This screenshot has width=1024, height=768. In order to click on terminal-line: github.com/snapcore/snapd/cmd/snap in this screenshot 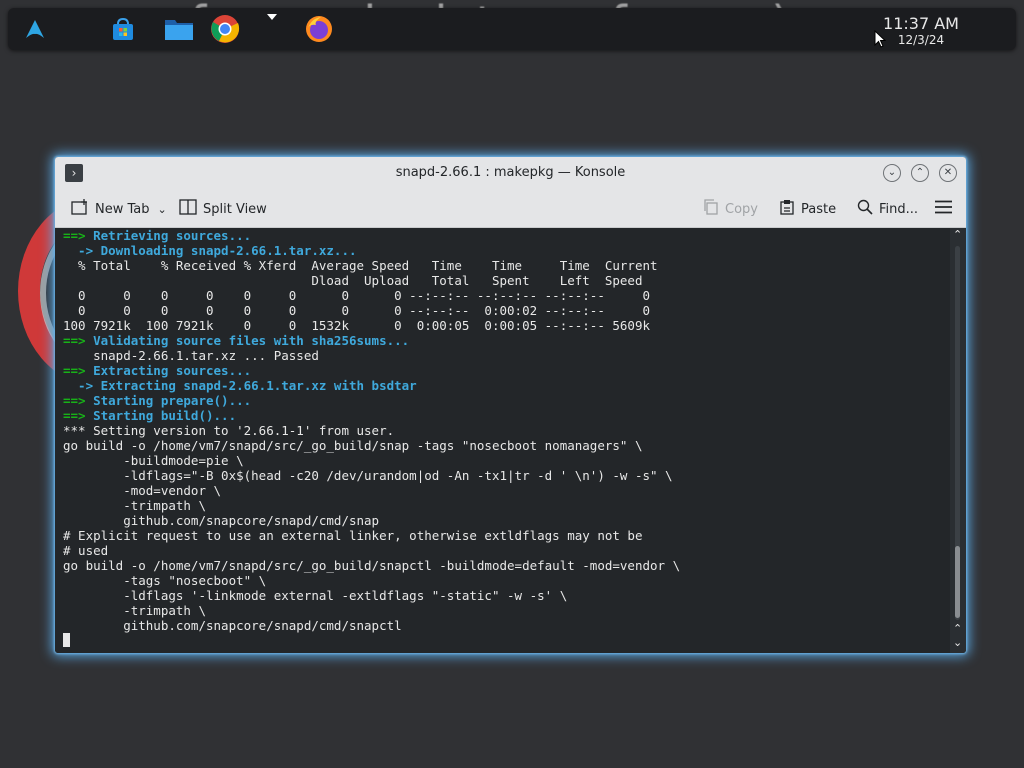, I will do `click(371, 520)`.